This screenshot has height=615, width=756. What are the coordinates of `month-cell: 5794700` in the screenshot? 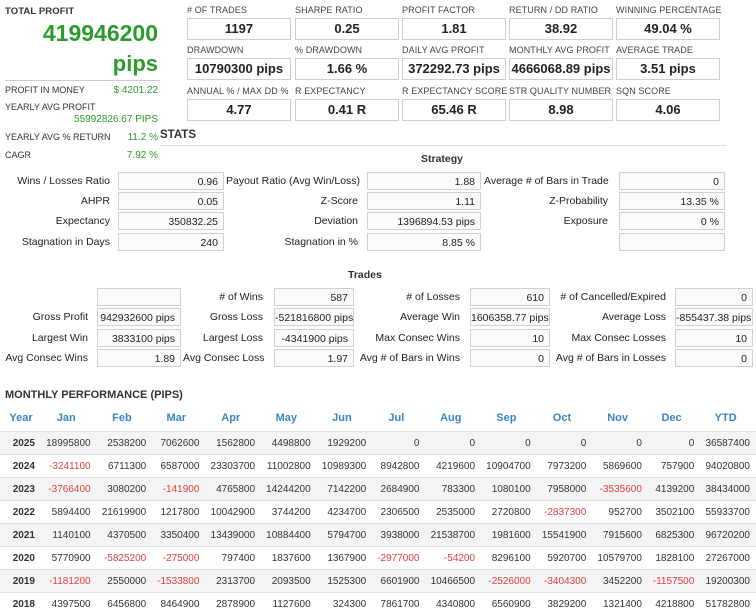 It's located at (345, 535).